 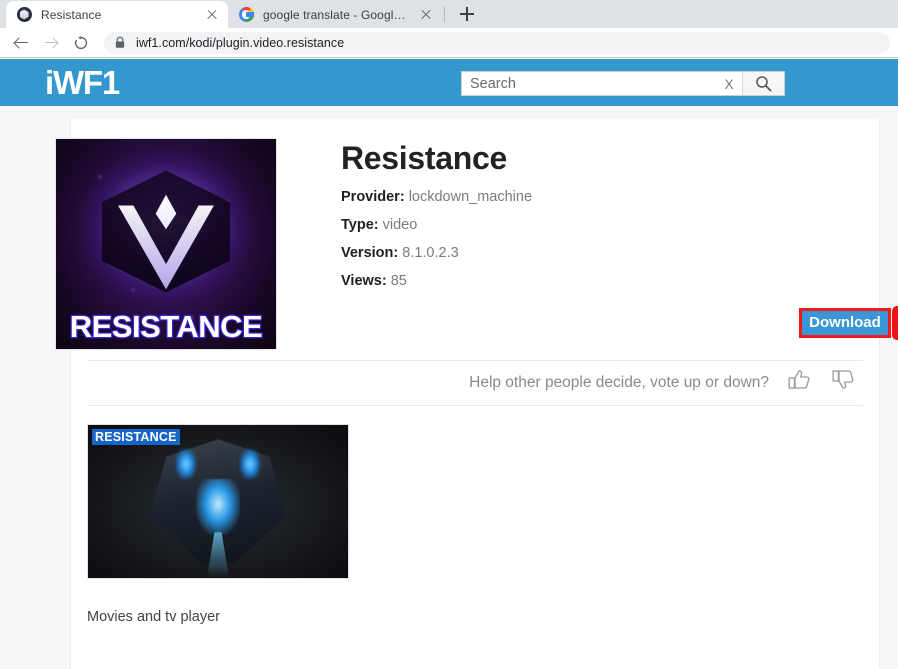 I want to click on meta-value: 8.1.0.2.3, so click(x=430, y=252).